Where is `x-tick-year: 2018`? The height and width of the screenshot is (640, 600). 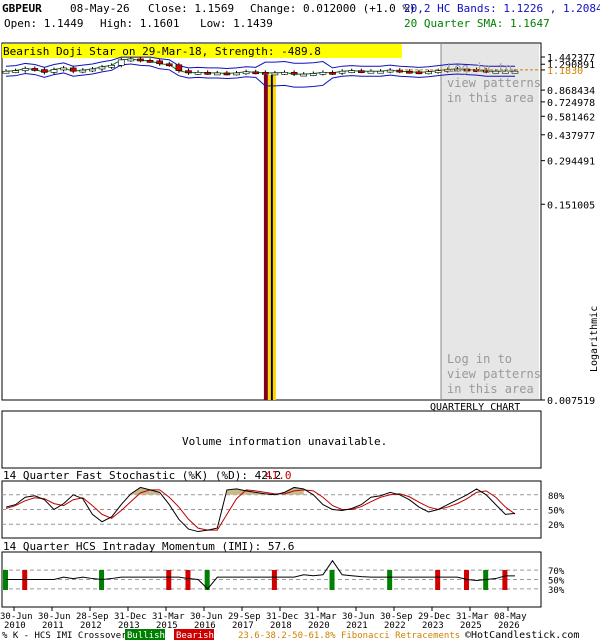 x-tick-year: 2018 is located at coordinates (281, 626).